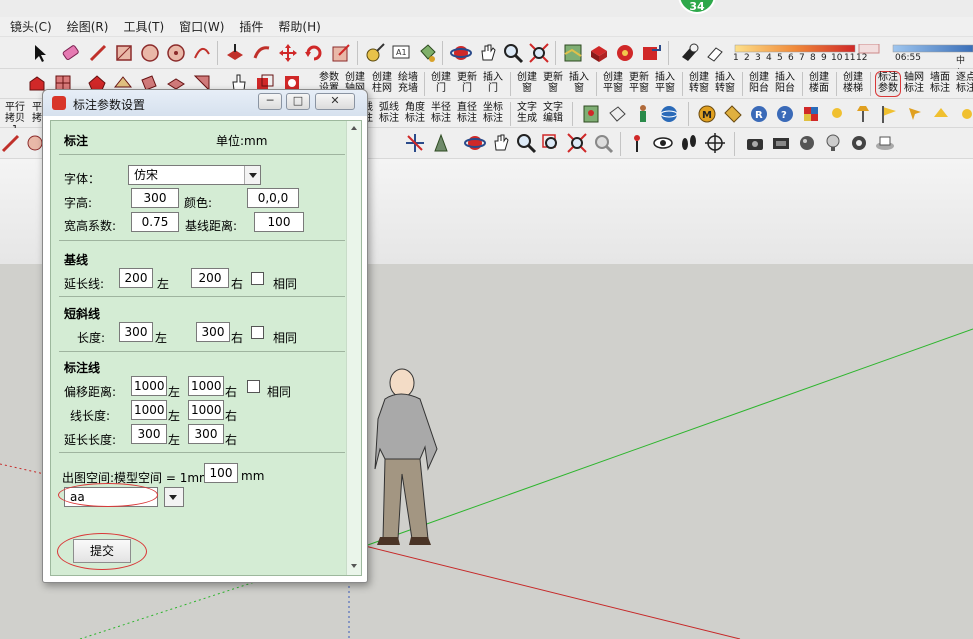  What do you see at coordinates (863, 114) in the screenshot?
I see `lamp-icon` at bounding box center [863, 114].